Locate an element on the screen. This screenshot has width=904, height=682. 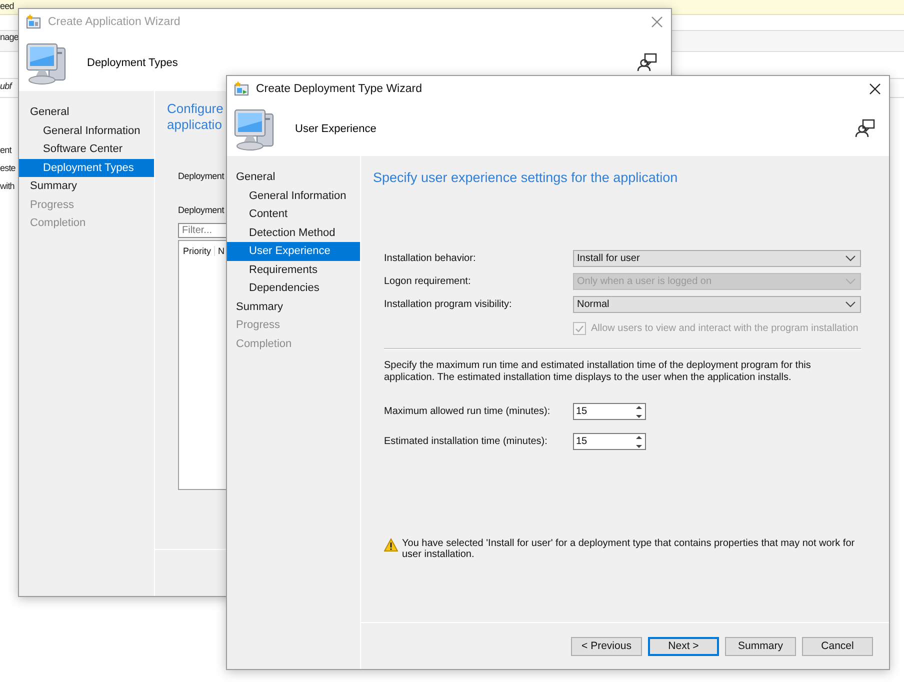
background-text: nage is located at coordinates (9, 37).